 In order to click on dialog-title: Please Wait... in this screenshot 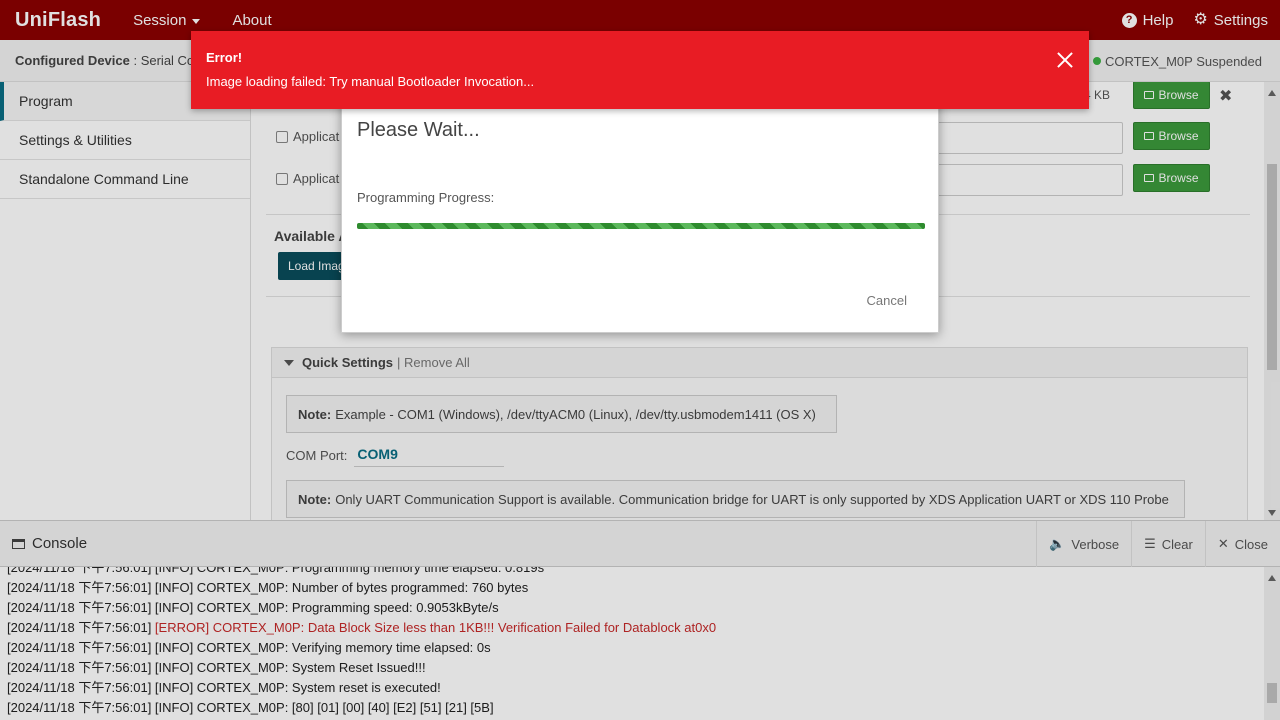, I will do `click(418, 130)`.